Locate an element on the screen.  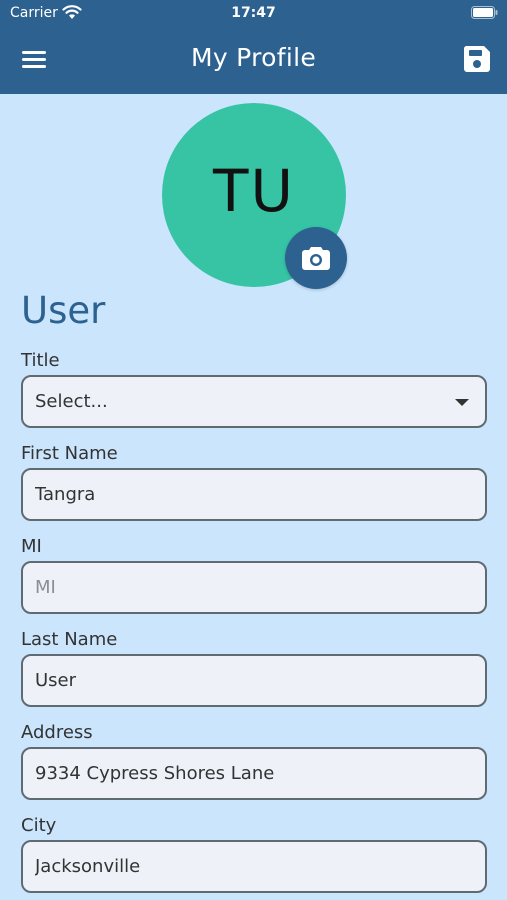
status-bar: Carrier 17:47 is located at coordinates (253, 14).